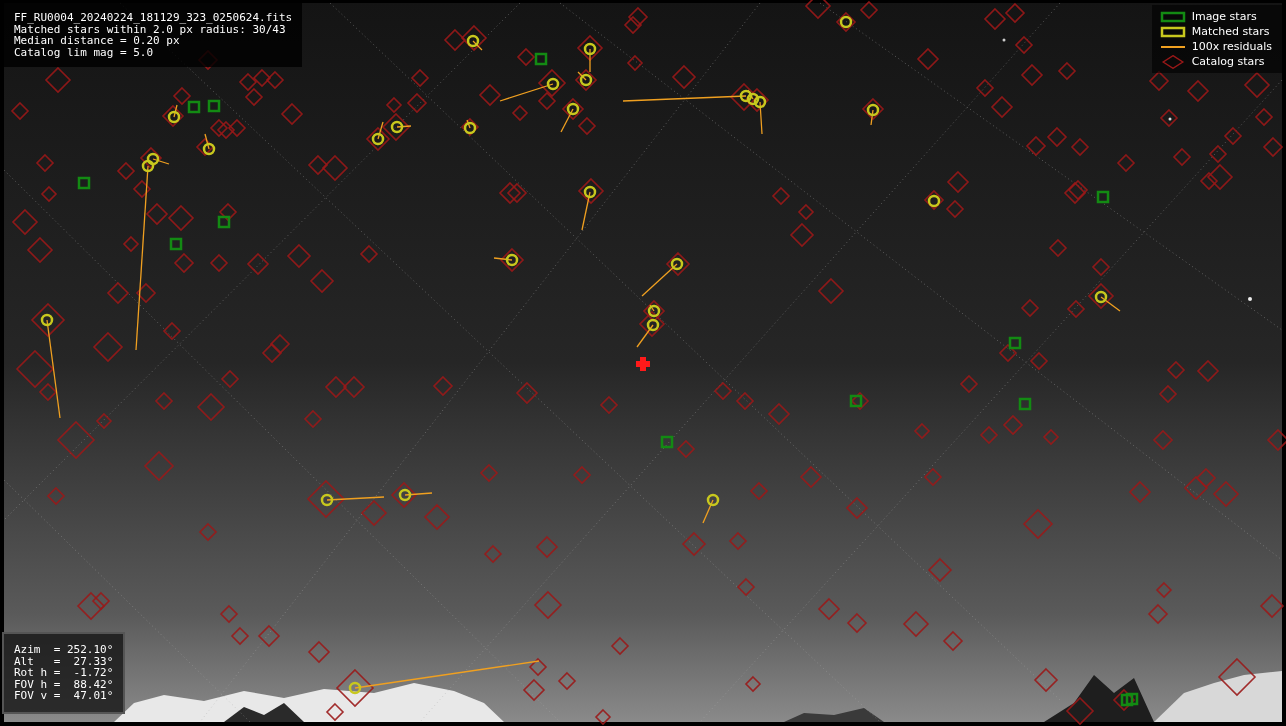 The height and width of the screenshot is (726, 1286). What do you see at coordinates (64, 650) in the screenshot?
I see `pointing-text: Azim = 252.10°` at bounding box center [64, 650].